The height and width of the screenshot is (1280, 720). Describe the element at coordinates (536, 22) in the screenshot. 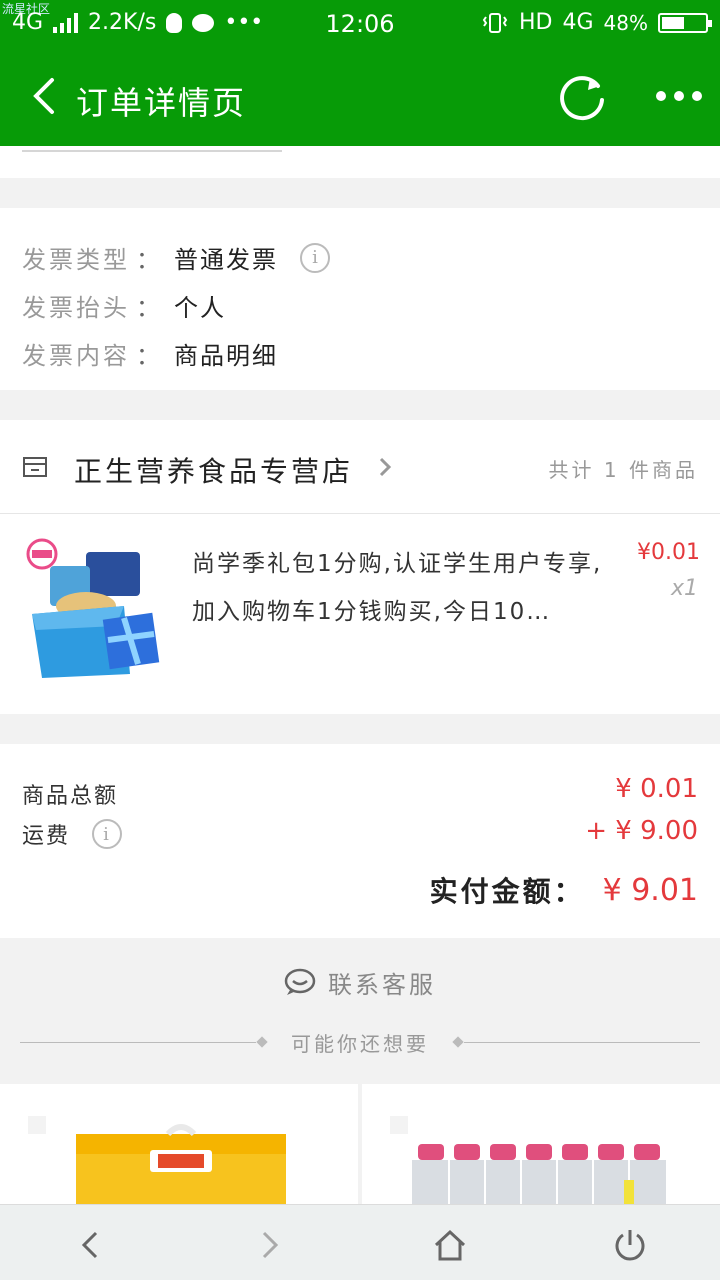

I see `hd-label: HD` at that location.